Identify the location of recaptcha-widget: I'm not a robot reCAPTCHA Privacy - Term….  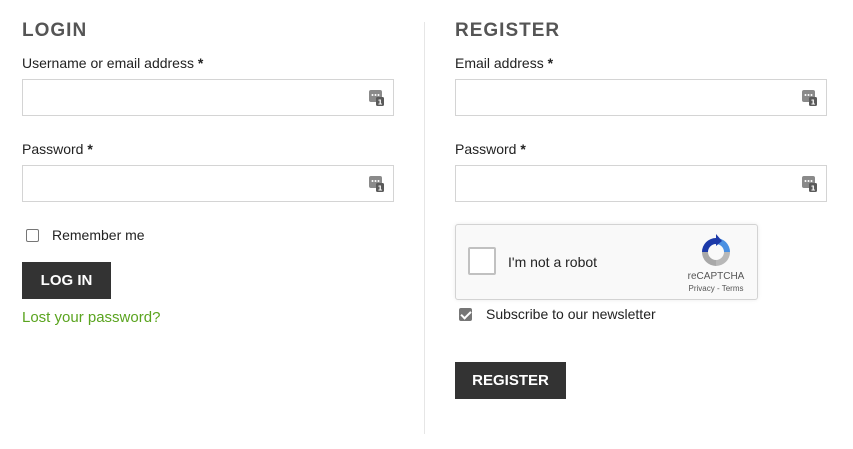
(606, 262).